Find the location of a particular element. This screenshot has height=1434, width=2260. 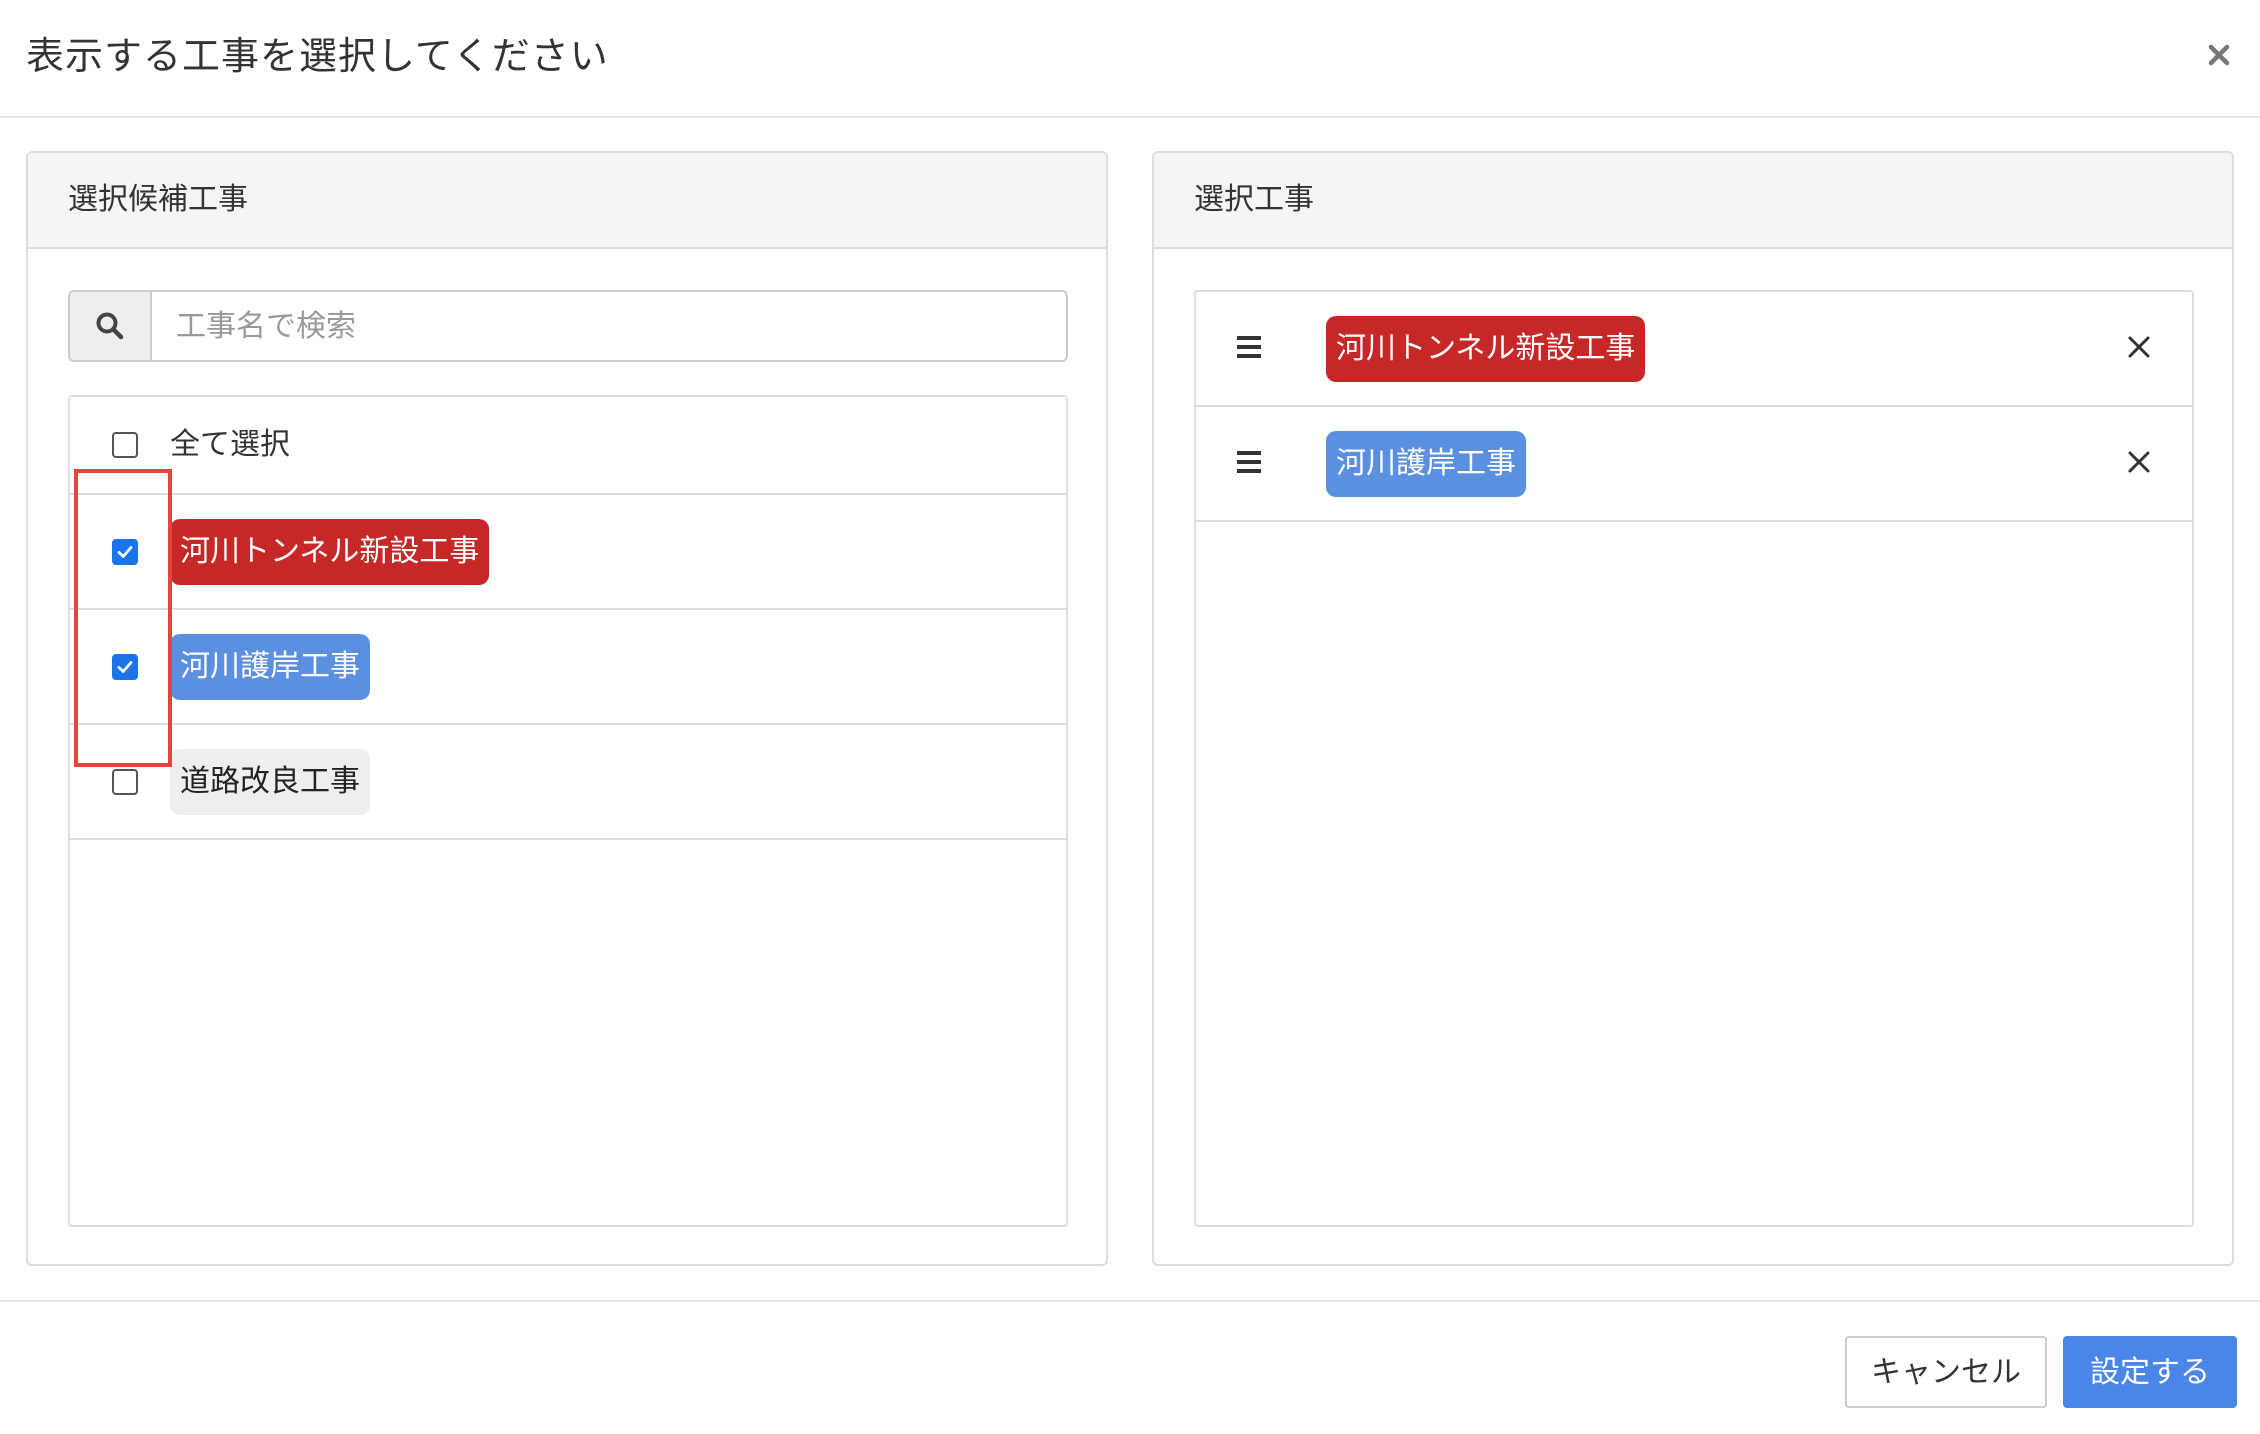

select-all-checkbox is located at coordinates (125, 445).